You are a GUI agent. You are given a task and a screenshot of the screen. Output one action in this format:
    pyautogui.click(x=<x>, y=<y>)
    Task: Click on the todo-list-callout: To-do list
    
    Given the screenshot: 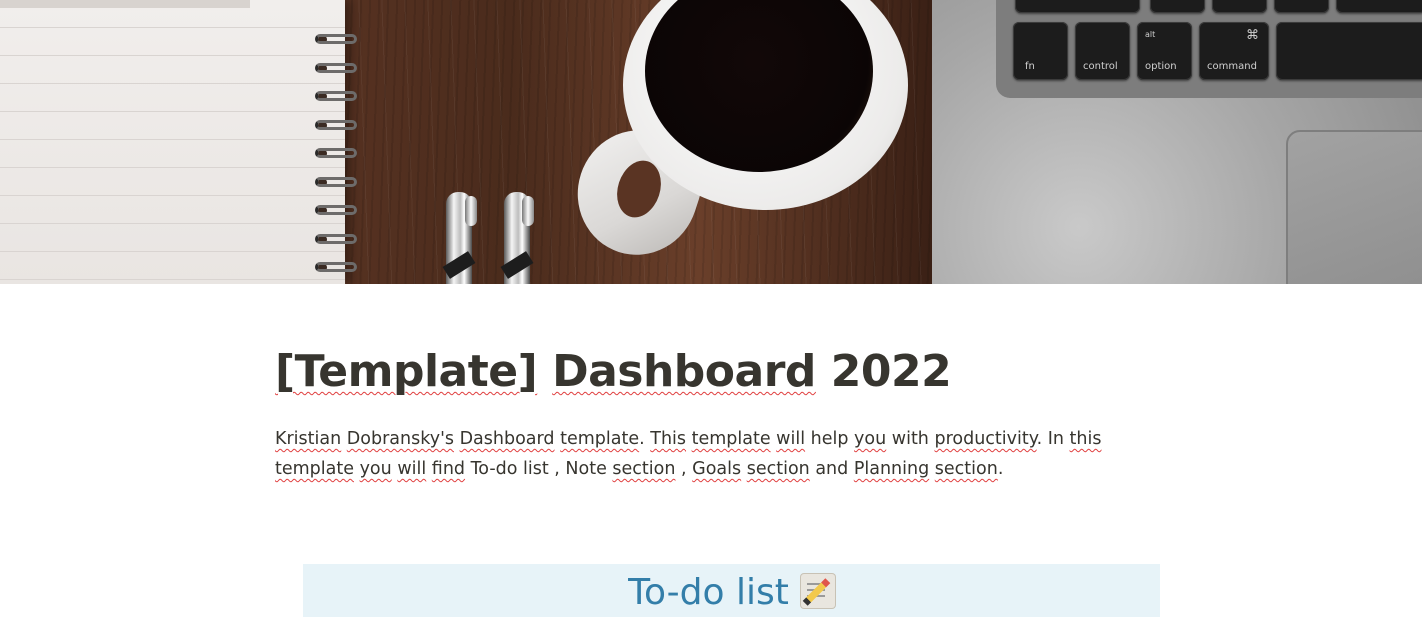 What is the action you would take?
    pyautogui.click(x=731, y=590)
    